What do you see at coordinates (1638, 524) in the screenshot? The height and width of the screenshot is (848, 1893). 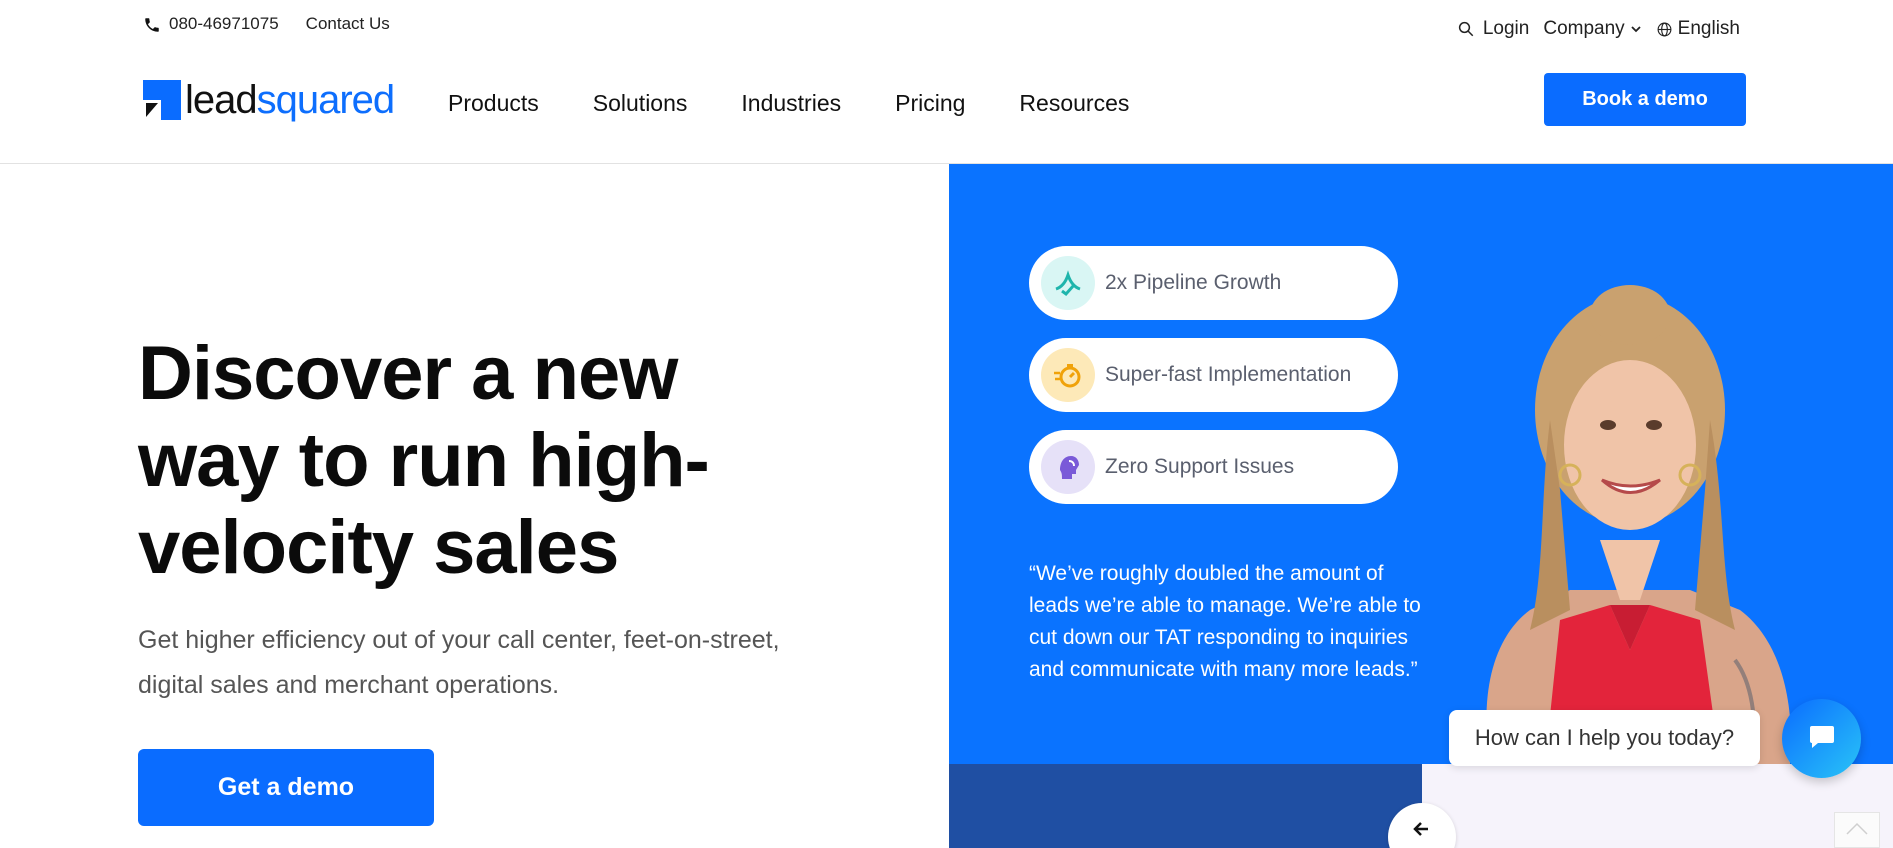 I see `testimonial-person-image` at bounding box center [1638, 524].